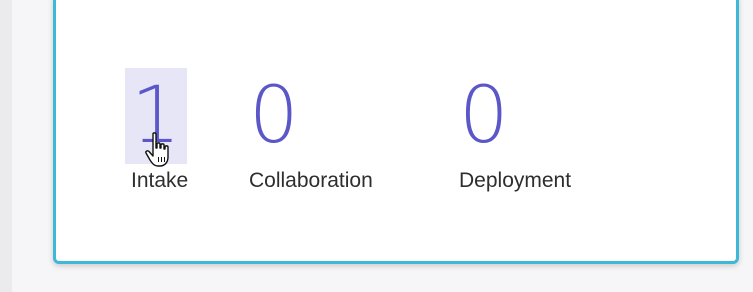  Describe the element at coordinates (484, 116) in the screenshot. I see `stat-deployment-value: 0` at that location.